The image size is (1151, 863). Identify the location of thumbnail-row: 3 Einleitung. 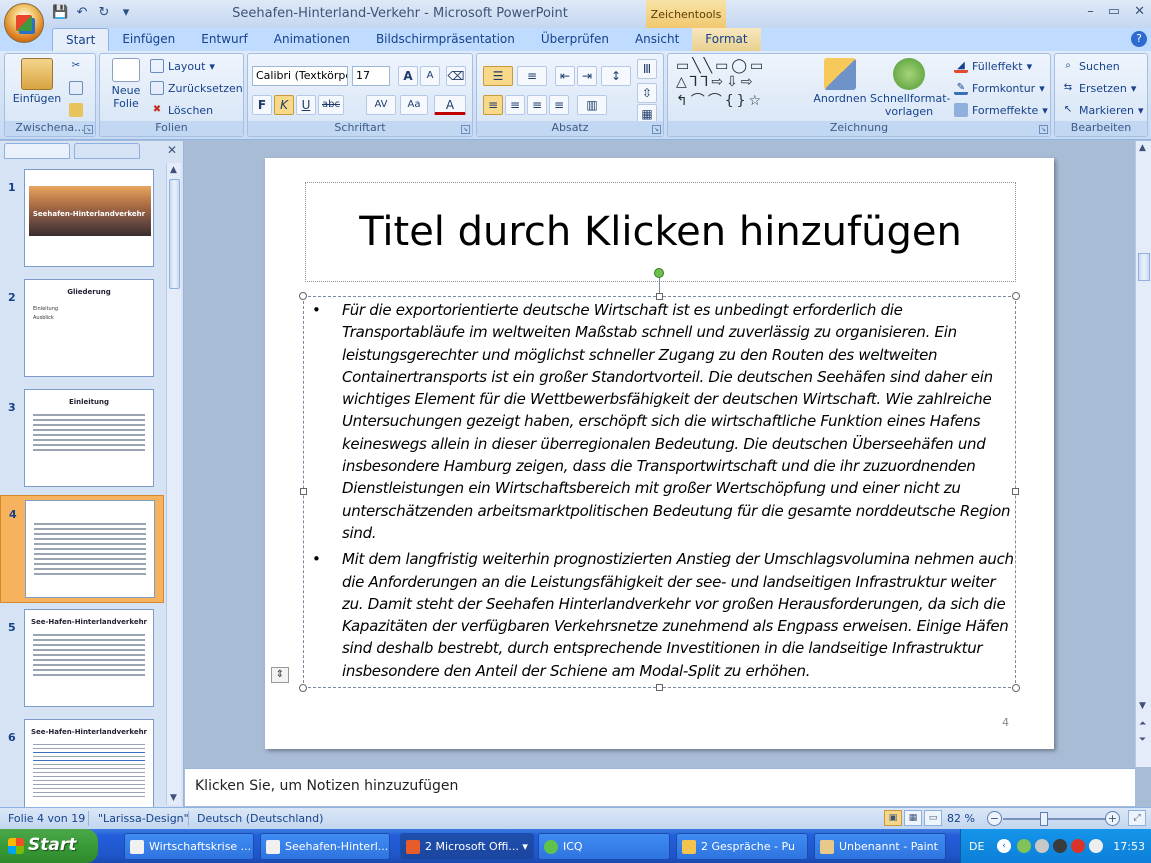
(82, 441).